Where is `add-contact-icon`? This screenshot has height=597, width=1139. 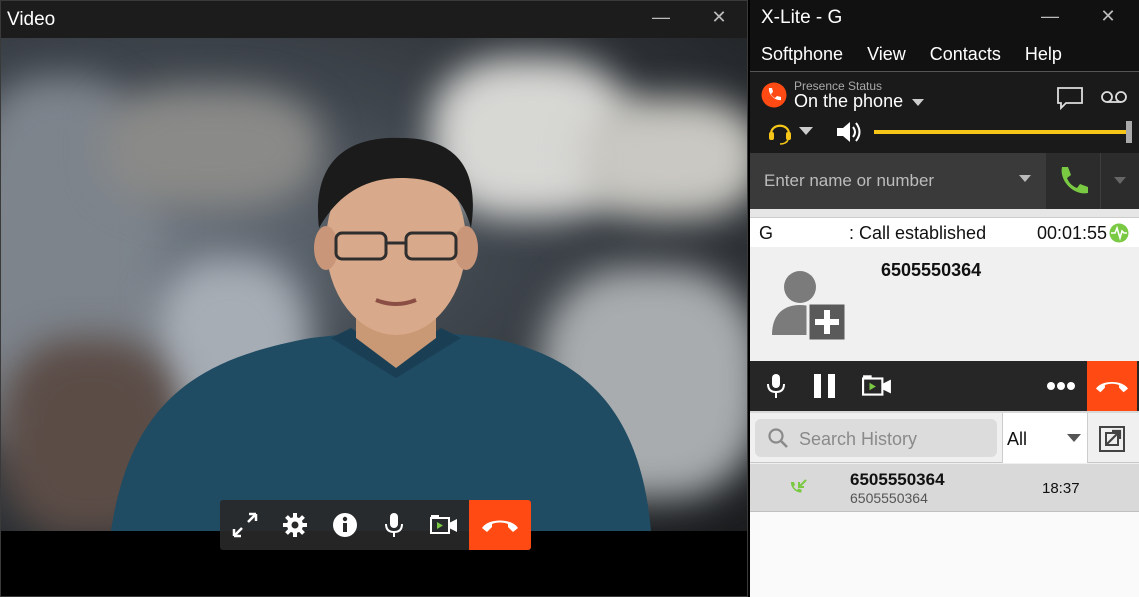
add-contact-icon is located at coordinates (810, 307).